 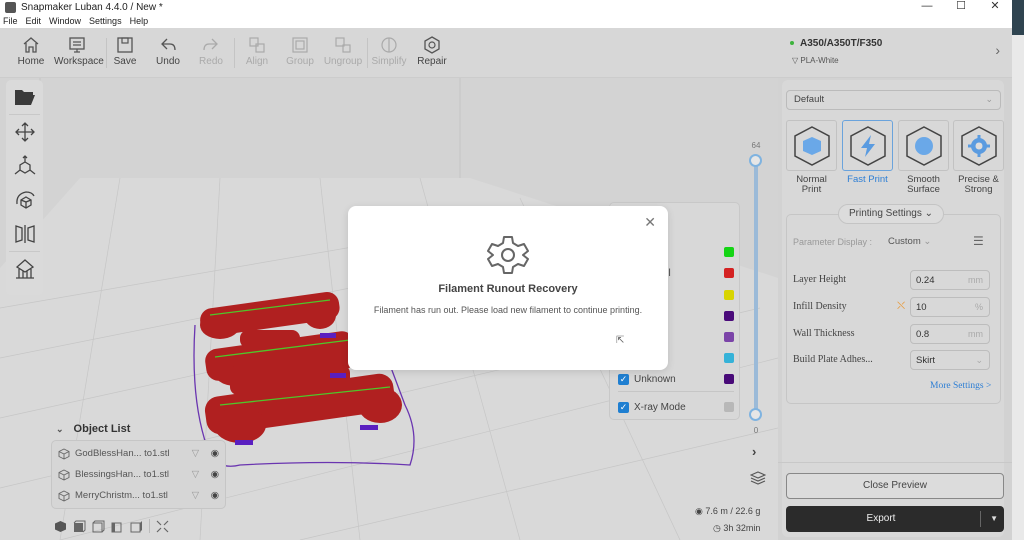 I want to click on move-tool-button, so click(x=24, y=132).